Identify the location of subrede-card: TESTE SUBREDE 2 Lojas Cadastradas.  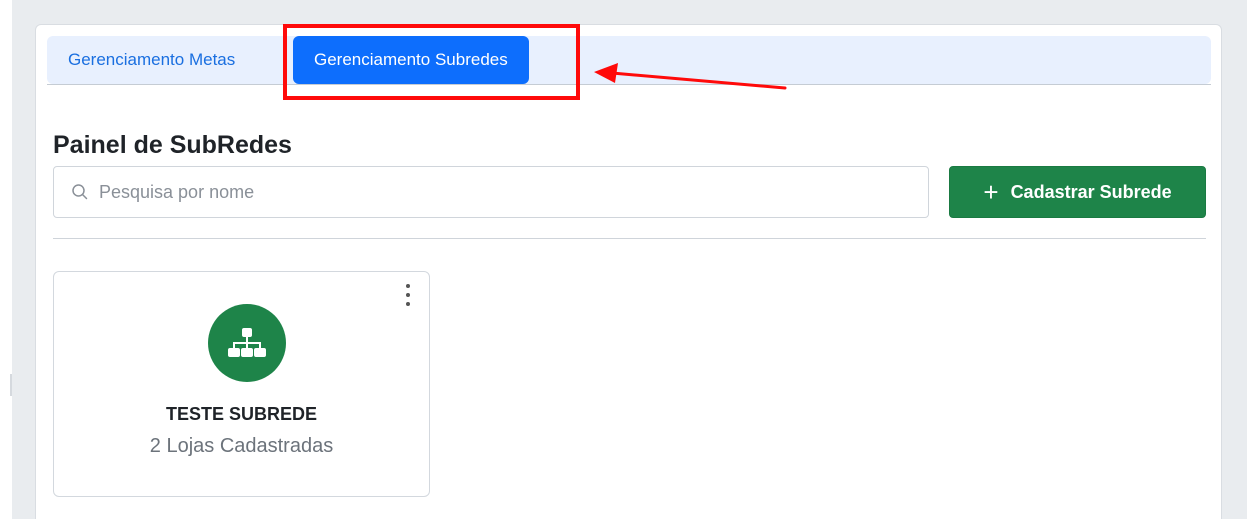
(241, 384).